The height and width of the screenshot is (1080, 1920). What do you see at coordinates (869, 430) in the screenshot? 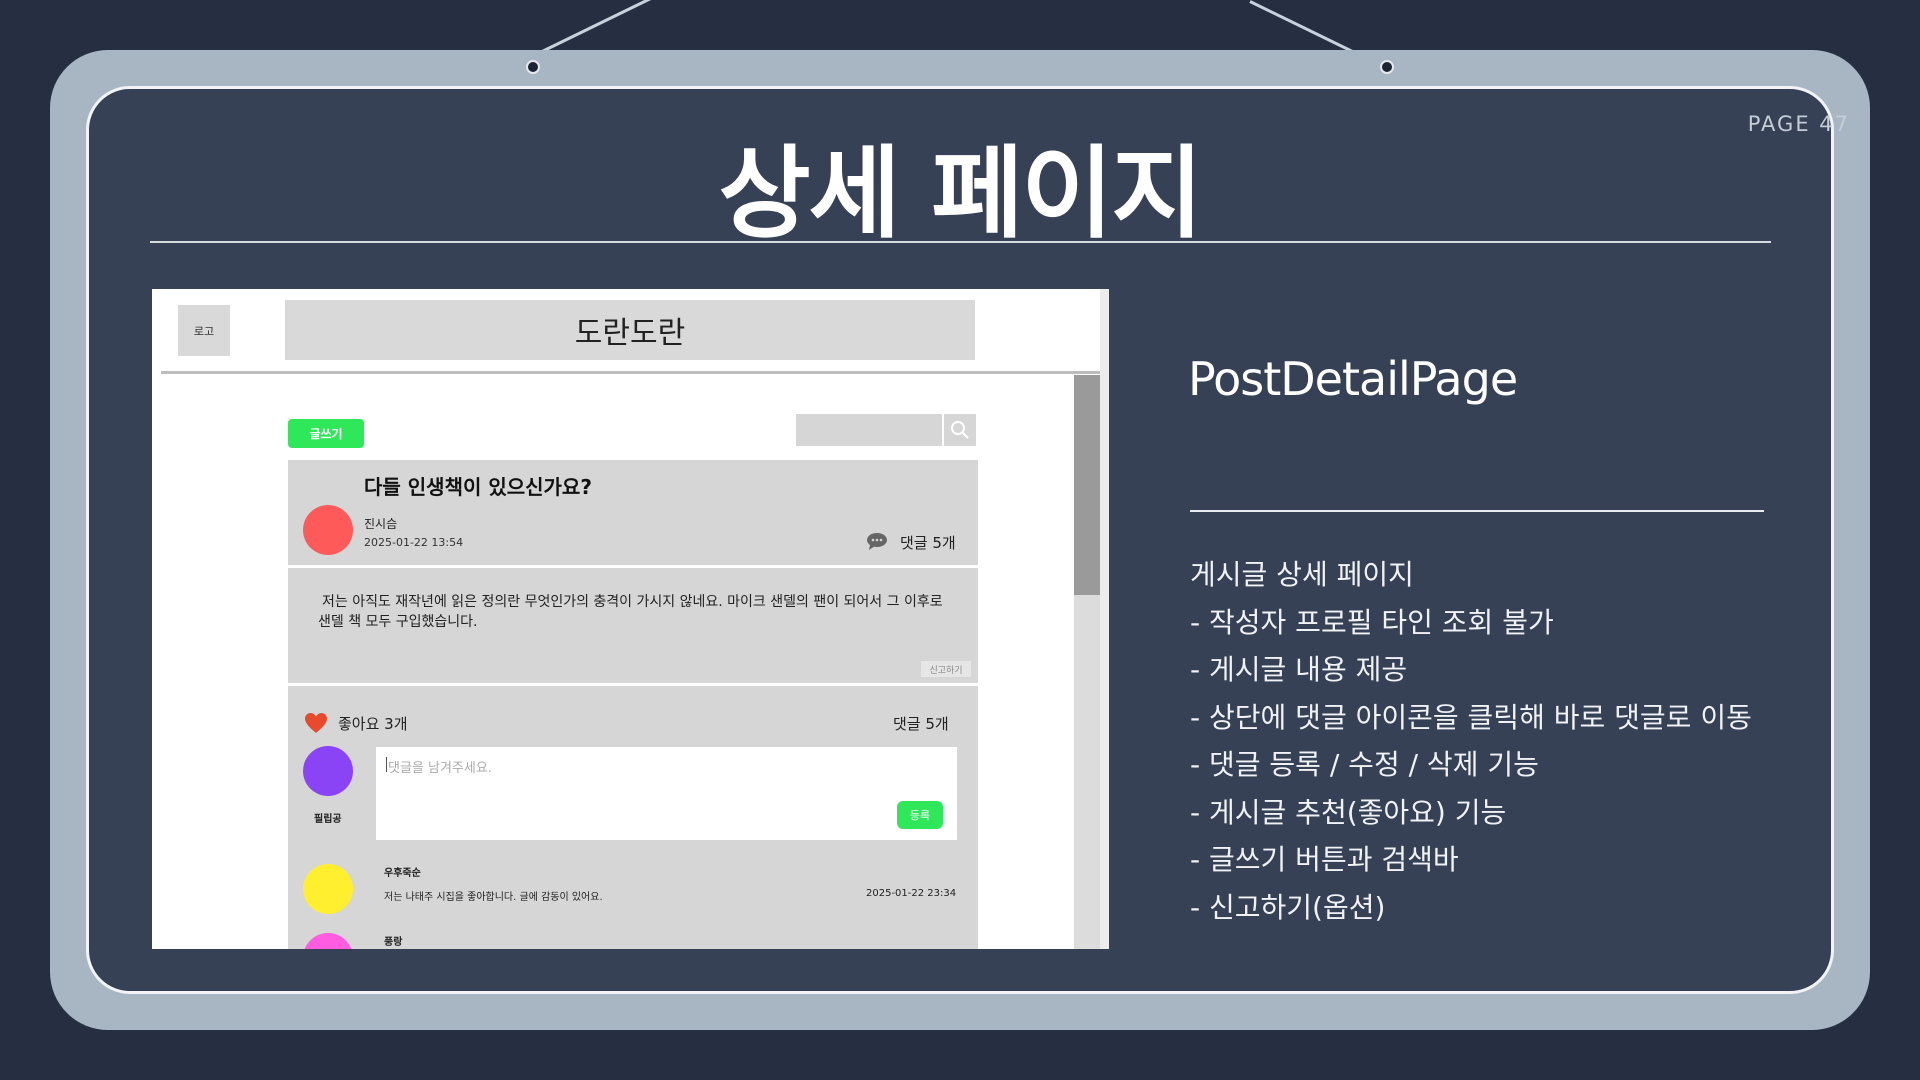
I see `search-input` at bounding box center [869, 430].